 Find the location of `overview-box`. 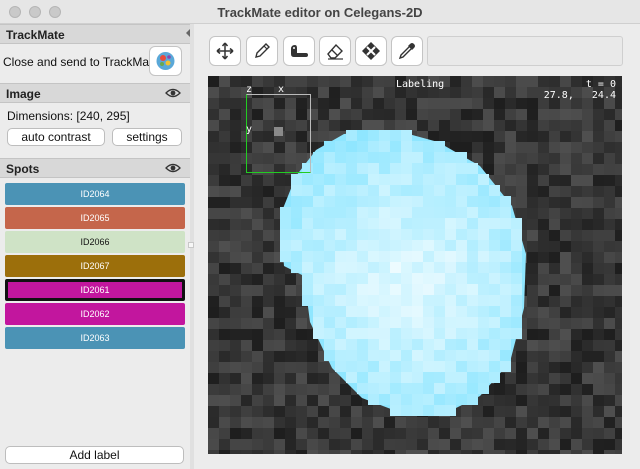

overview-box is located at coordinates (278, 133).